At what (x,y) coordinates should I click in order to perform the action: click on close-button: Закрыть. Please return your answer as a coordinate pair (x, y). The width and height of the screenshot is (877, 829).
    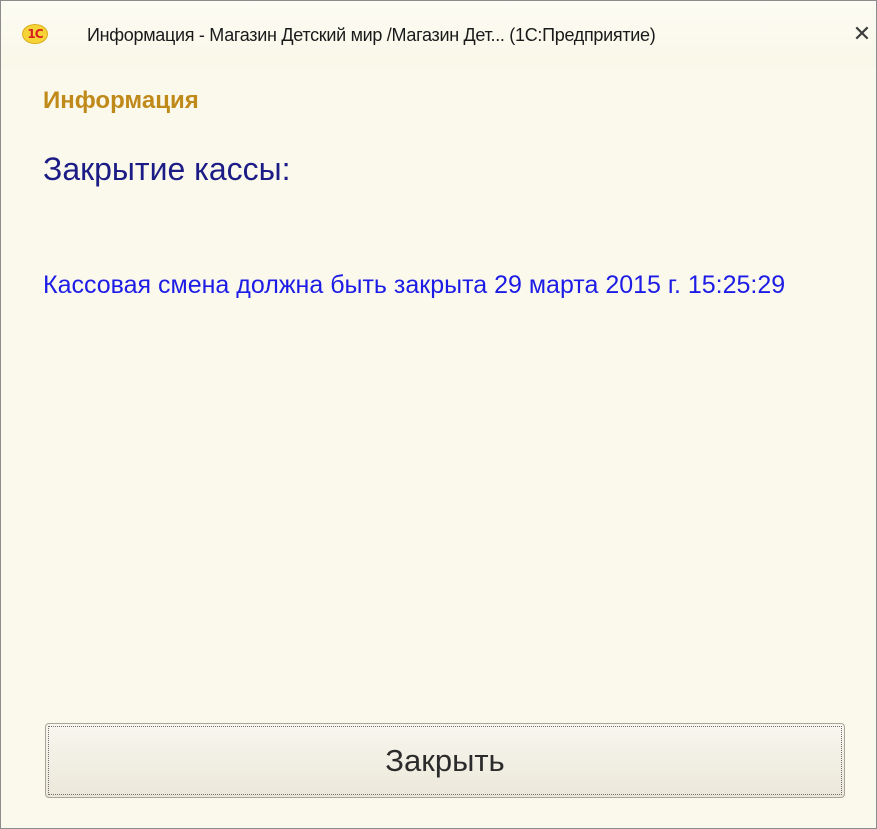
    Looking at the image, I should click on (445, 760).